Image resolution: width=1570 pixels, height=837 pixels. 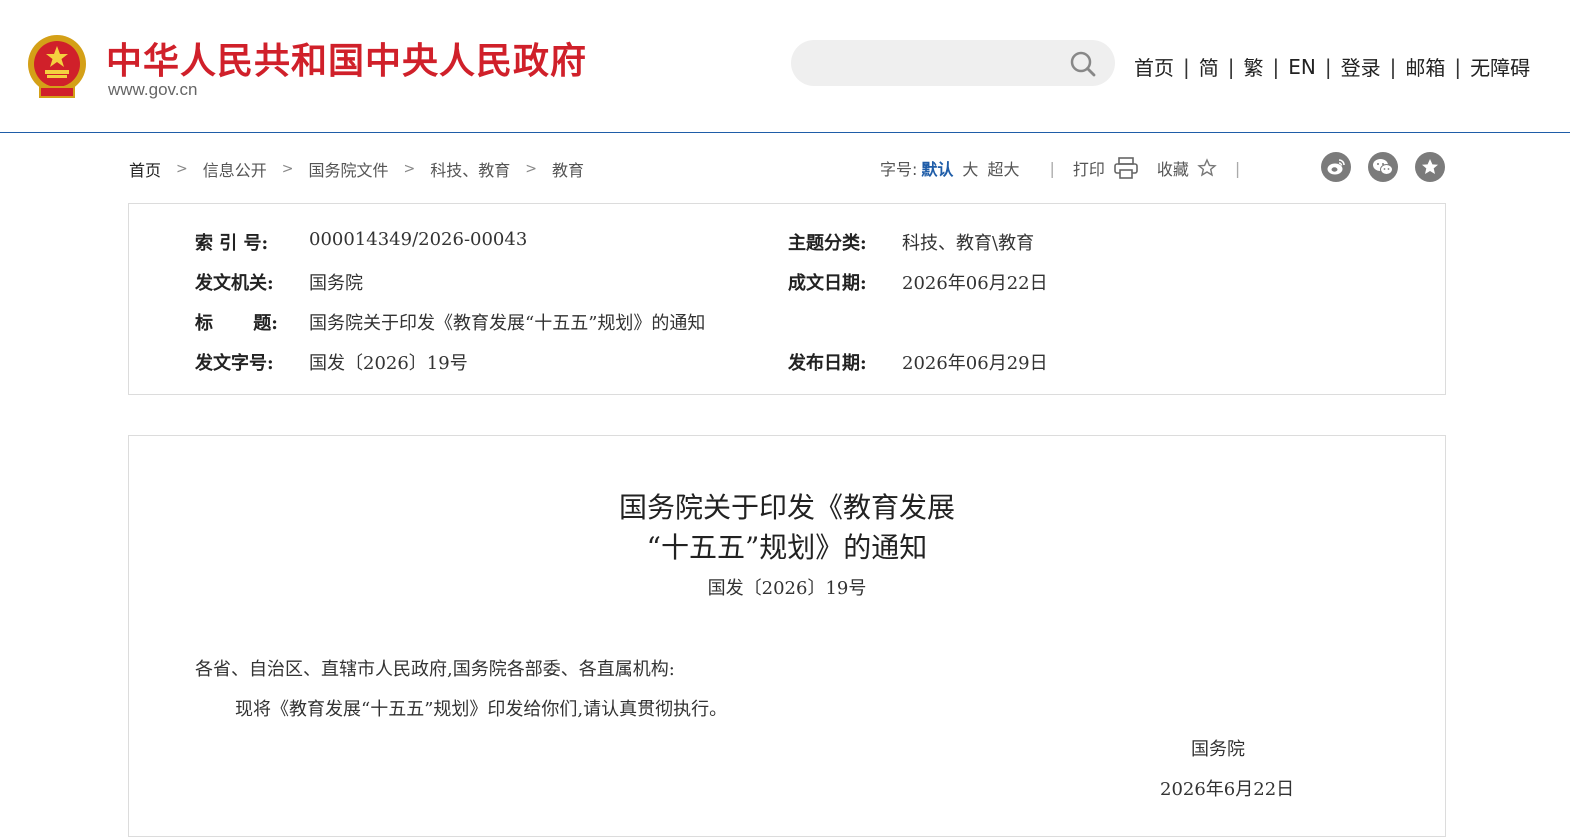 What do you see at coordinates (970, 168) in the screenshot?
I see `font-size-large: 大` at bounding box center [970, 168].